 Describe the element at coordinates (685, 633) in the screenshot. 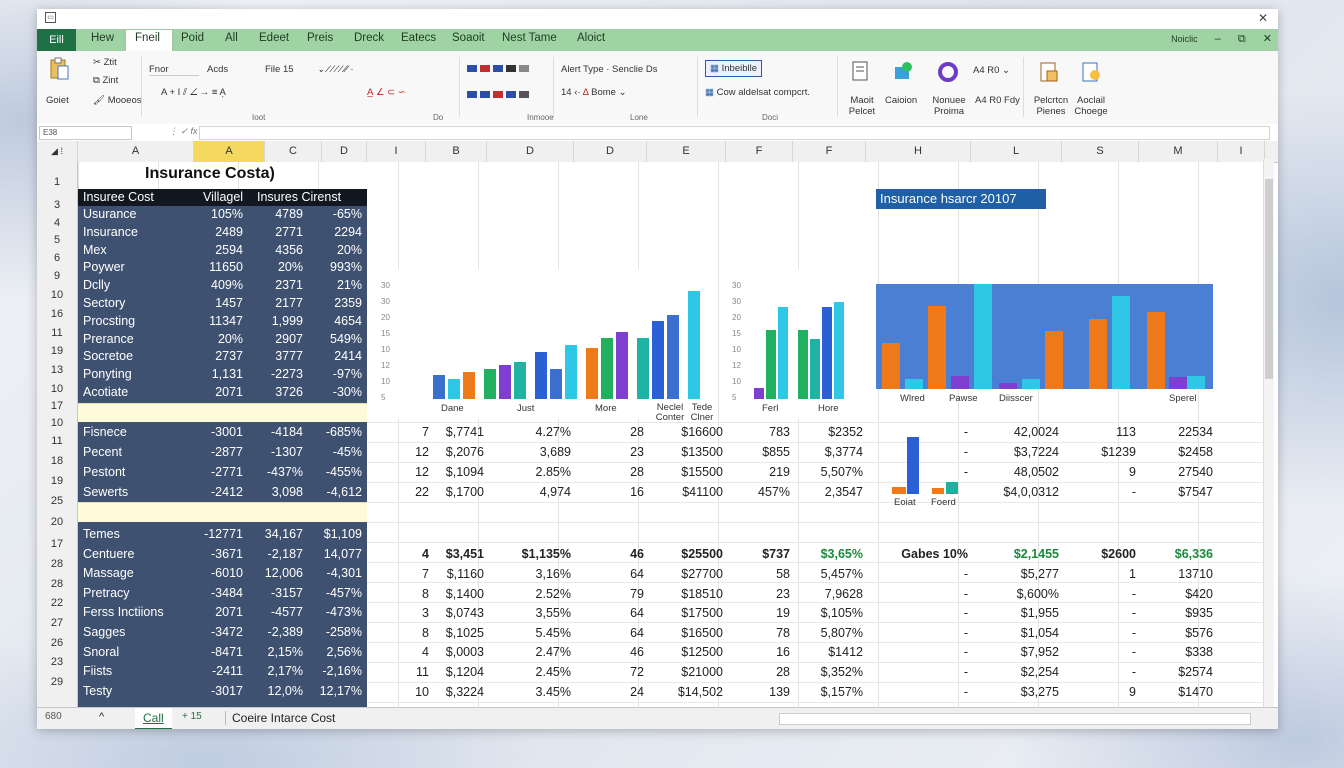

I see `data-cell: $16500` at that location.